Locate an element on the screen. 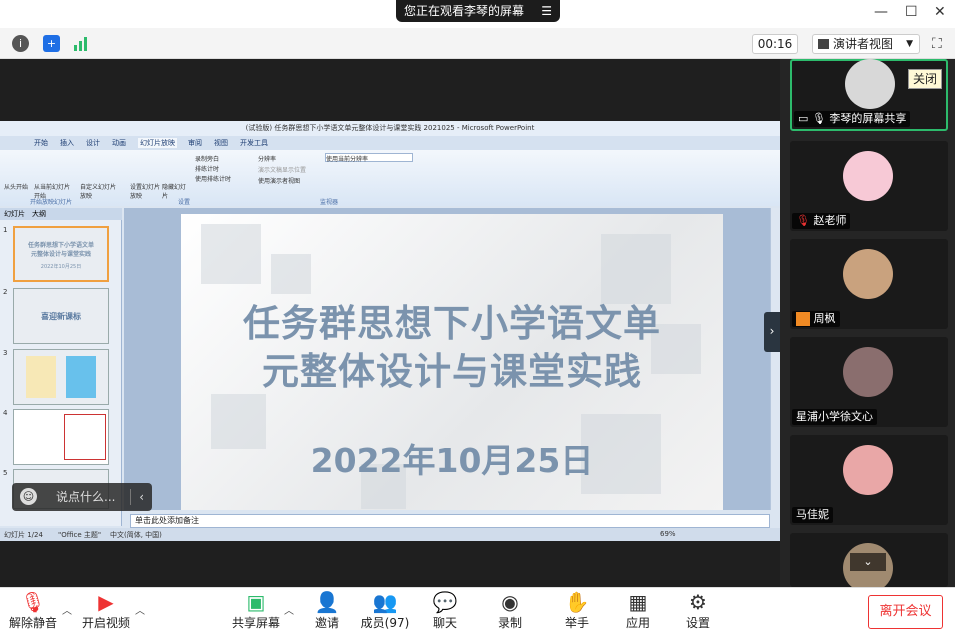  use-timings-check: 使用排练计时 is located at coordinates (213, 178).